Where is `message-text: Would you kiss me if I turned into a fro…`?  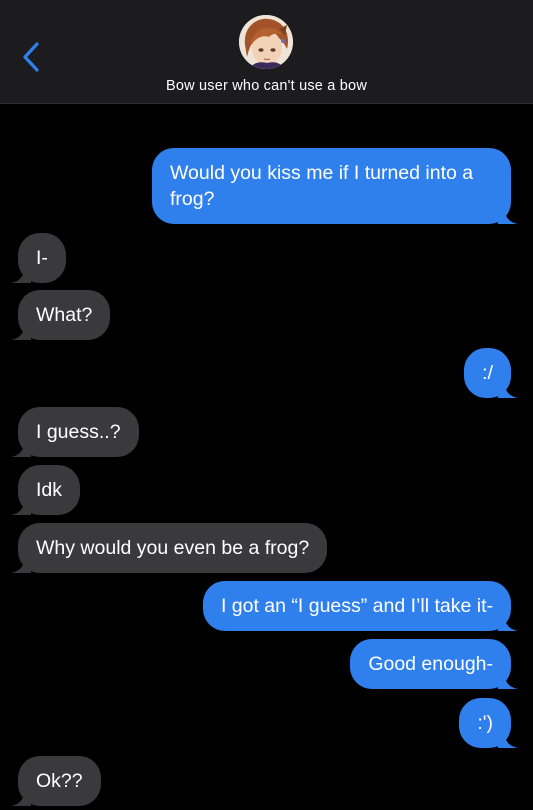 message-text: Would you kiss me if I turned into a fro… is located at coordinates (322, 186).